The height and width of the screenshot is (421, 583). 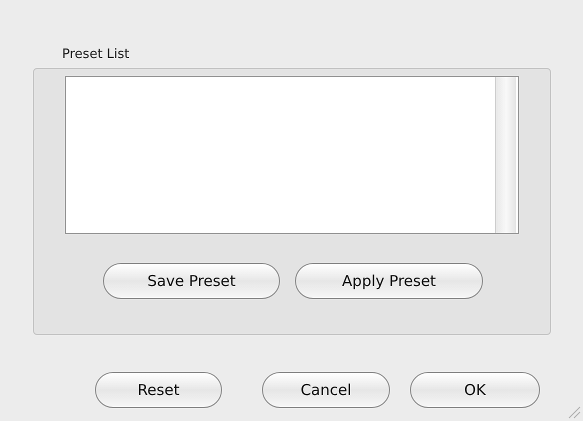 What do you see at coordinates (96, 55) in the screenshot?
I see `group-title: Preset List` at bounding box center [96, 55].